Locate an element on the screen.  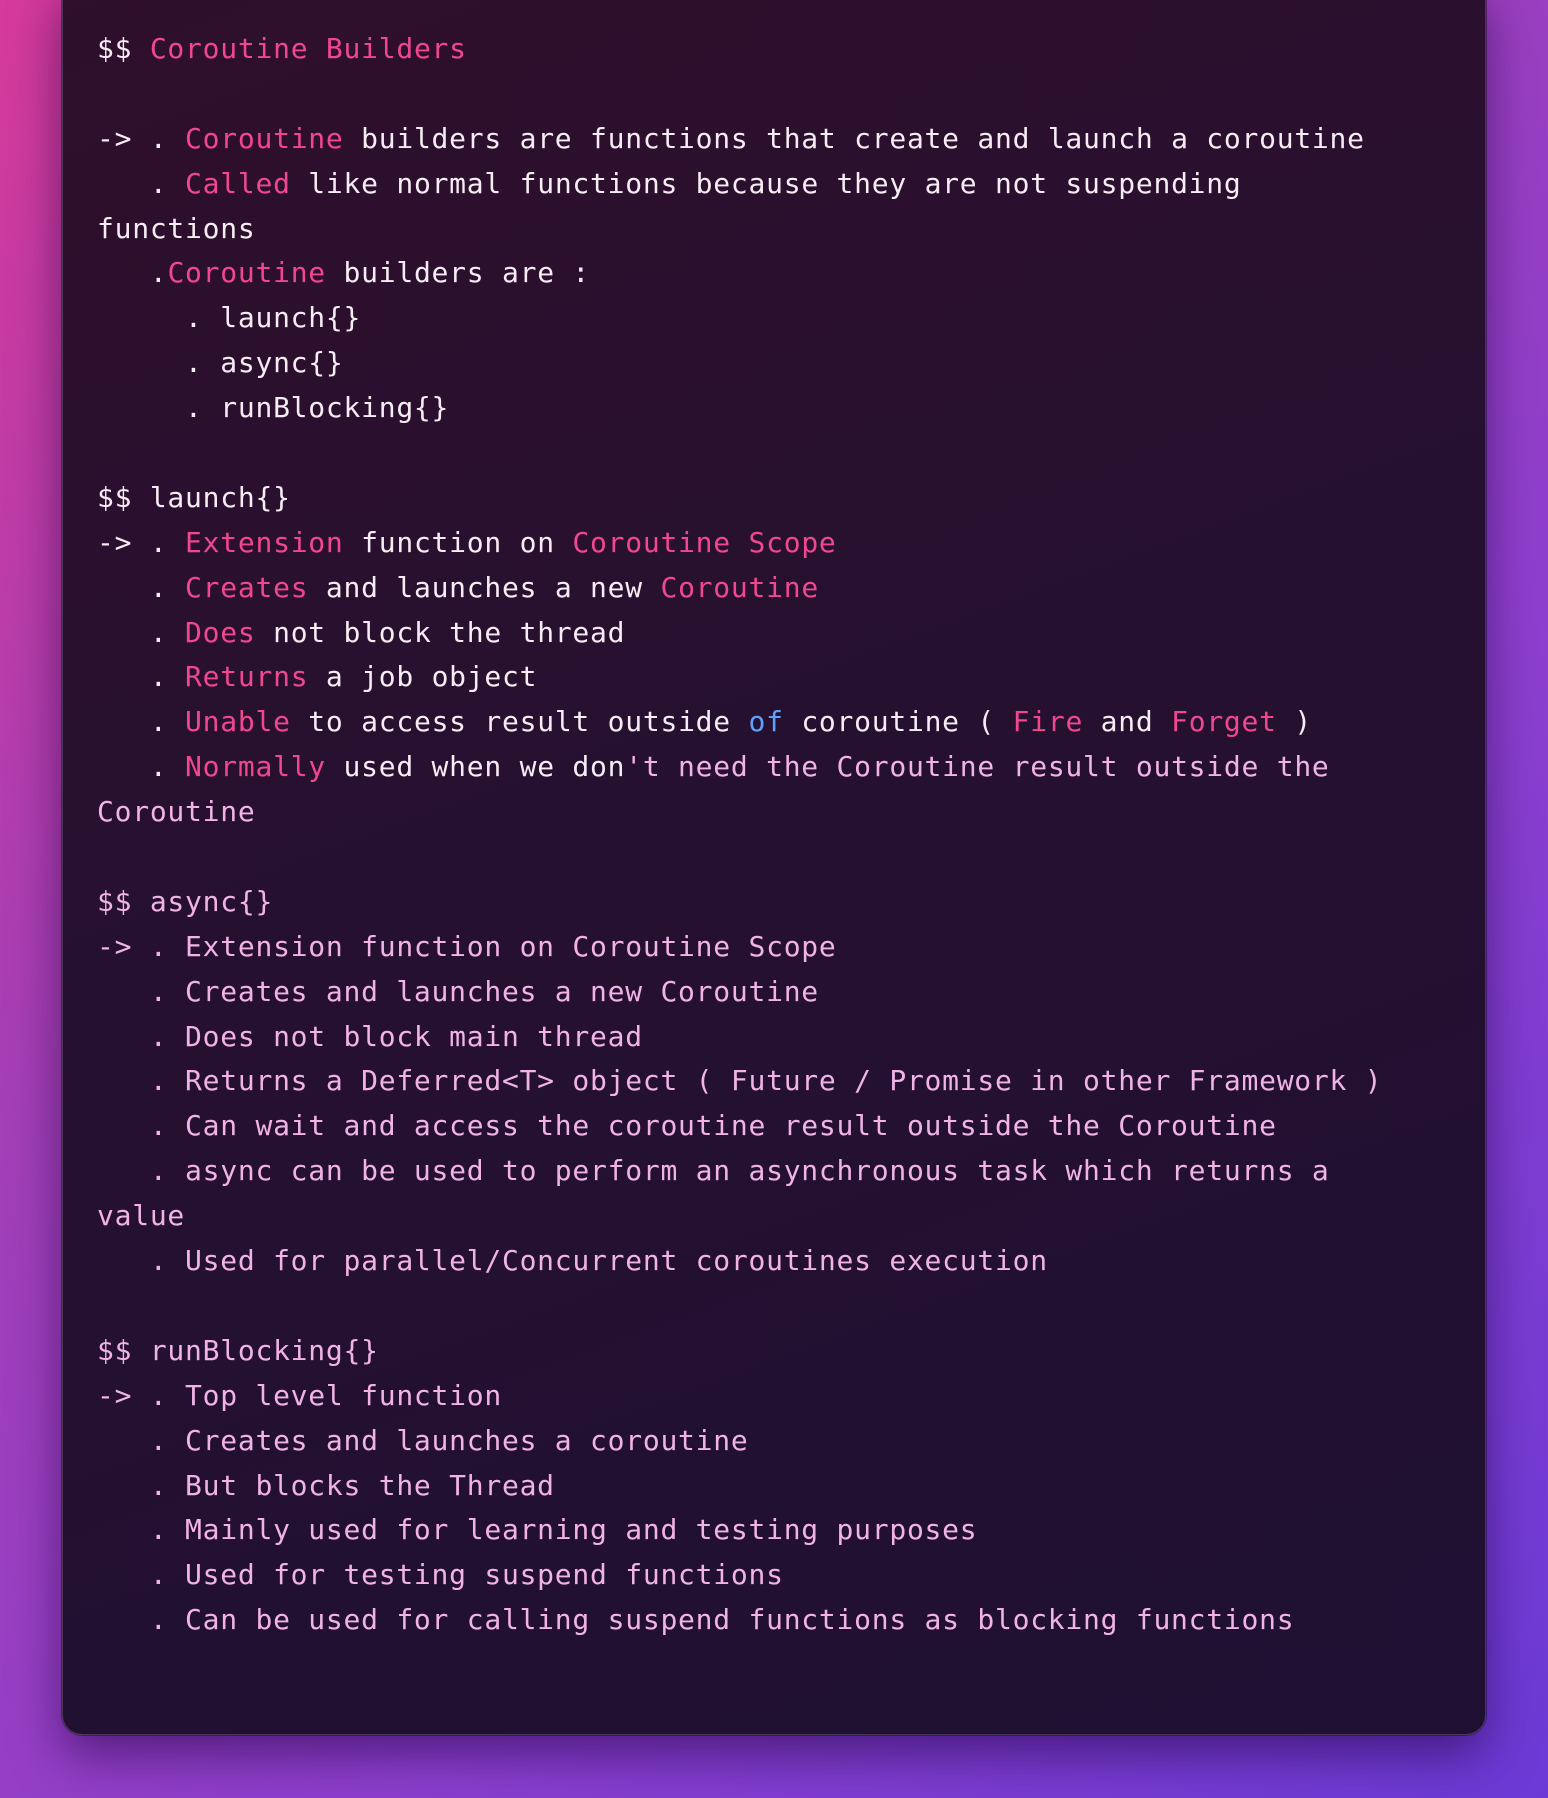
code-token: functions is located at coordinates (176, 228).